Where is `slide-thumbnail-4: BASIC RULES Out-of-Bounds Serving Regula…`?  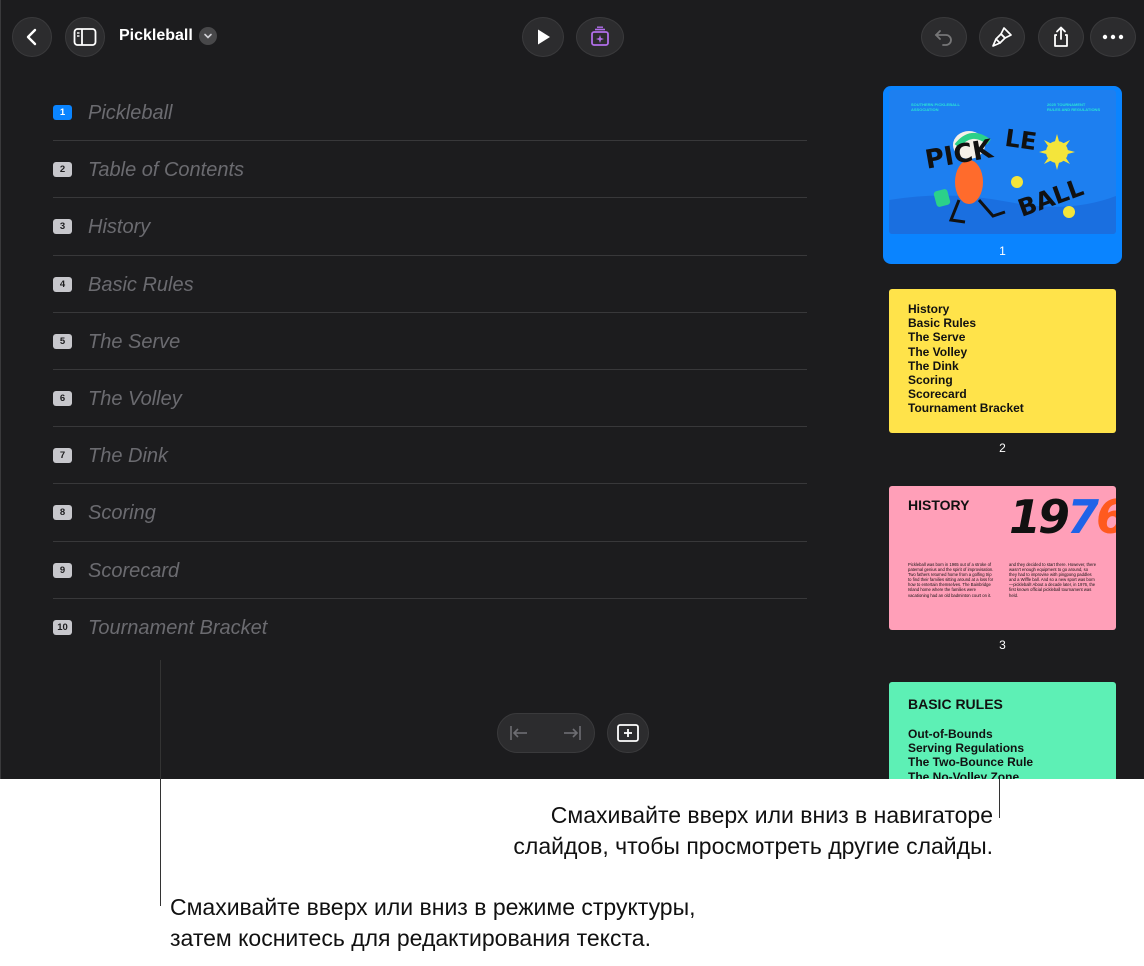
slide-thumbnail-4: BASIC RULES Out-of-Bounds Serving Regula… is located at coordinates (1002, 730).